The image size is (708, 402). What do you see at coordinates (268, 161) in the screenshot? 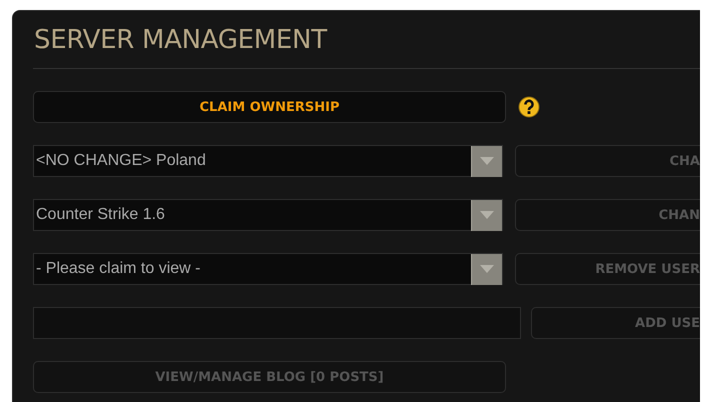
I see `dropdown: <NO CHANGE> Poland` at bounding box center [268, 161].